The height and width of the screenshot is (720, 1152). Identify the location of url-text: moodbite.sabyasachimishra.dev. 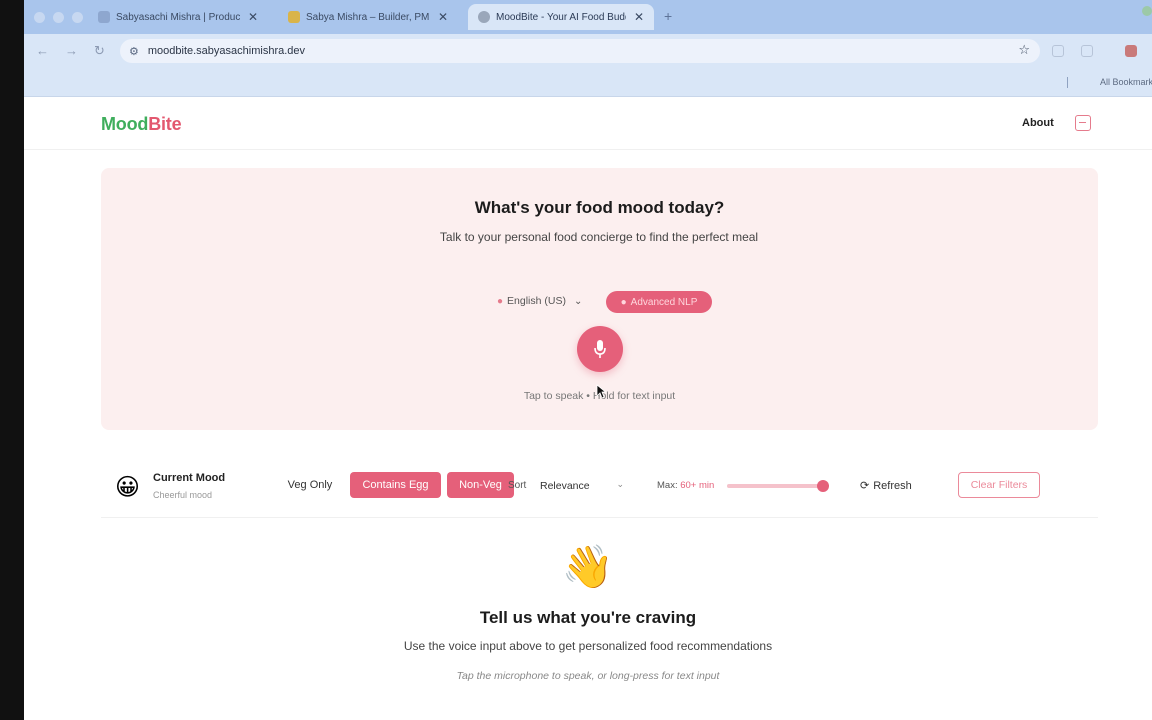
(226, 51).